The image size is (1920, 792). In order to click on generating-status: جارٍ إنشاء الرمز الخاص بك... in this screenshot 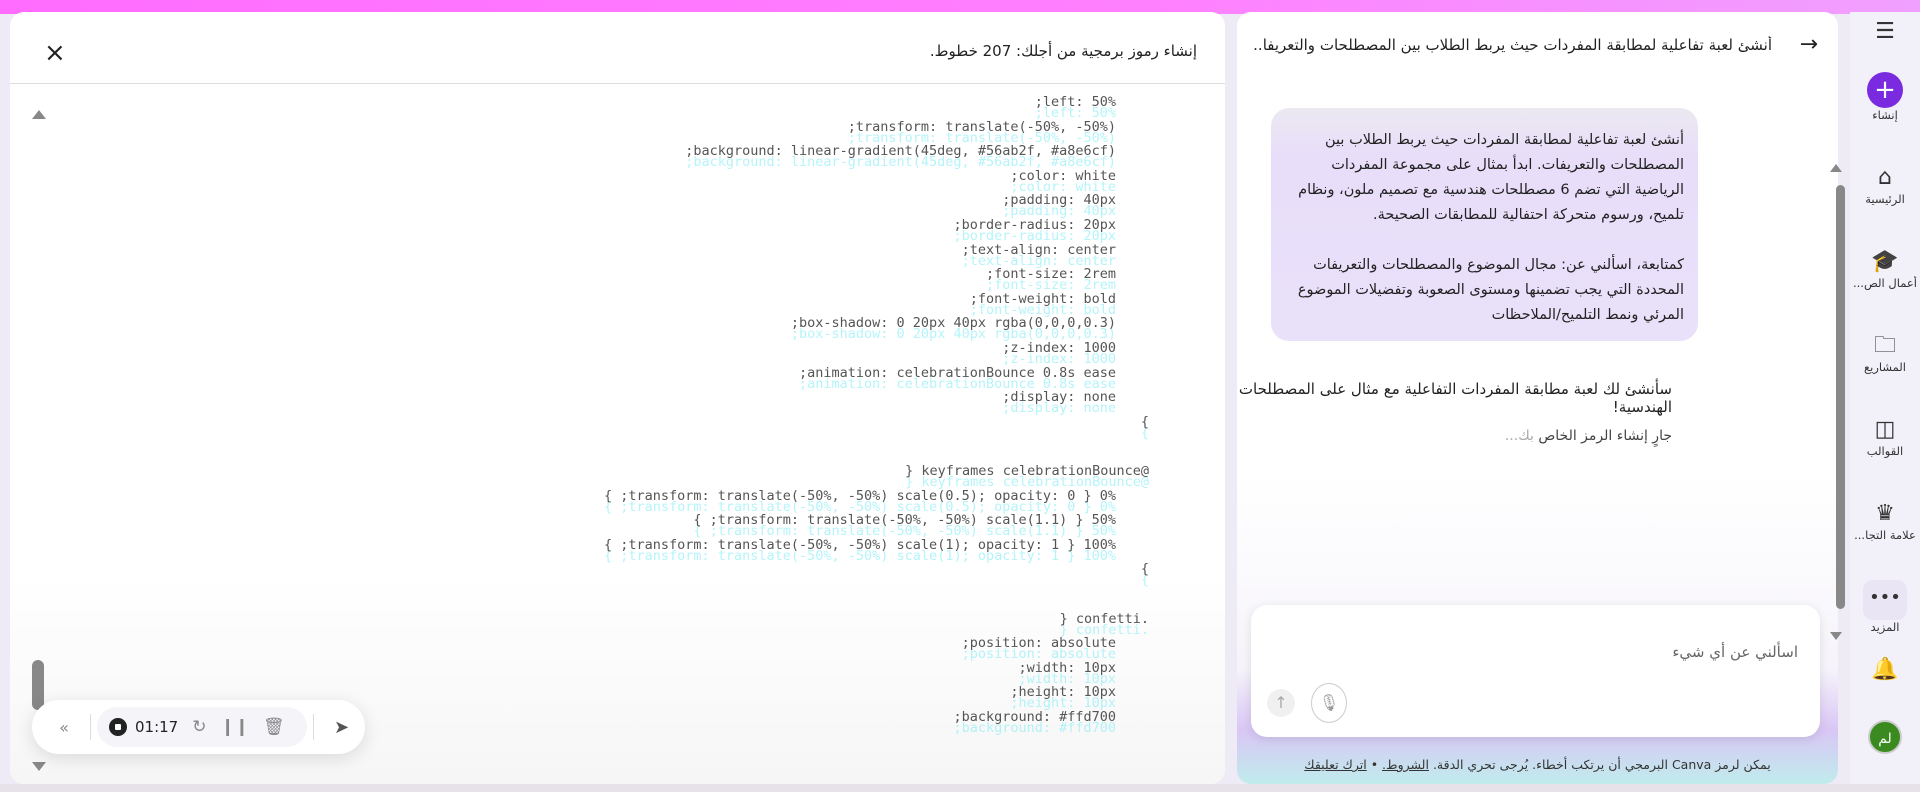, I will do `click(1588, 436)`.